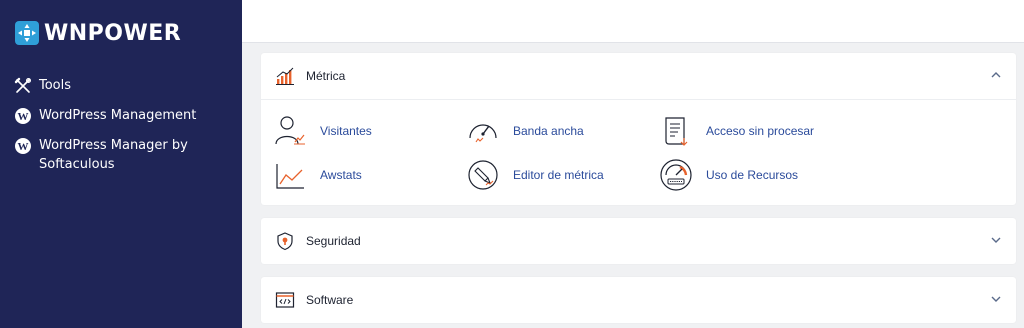  Describe the element at coordinates (317, 175) in the screenshot. I see `tool-awstats: Awstats` at that location.